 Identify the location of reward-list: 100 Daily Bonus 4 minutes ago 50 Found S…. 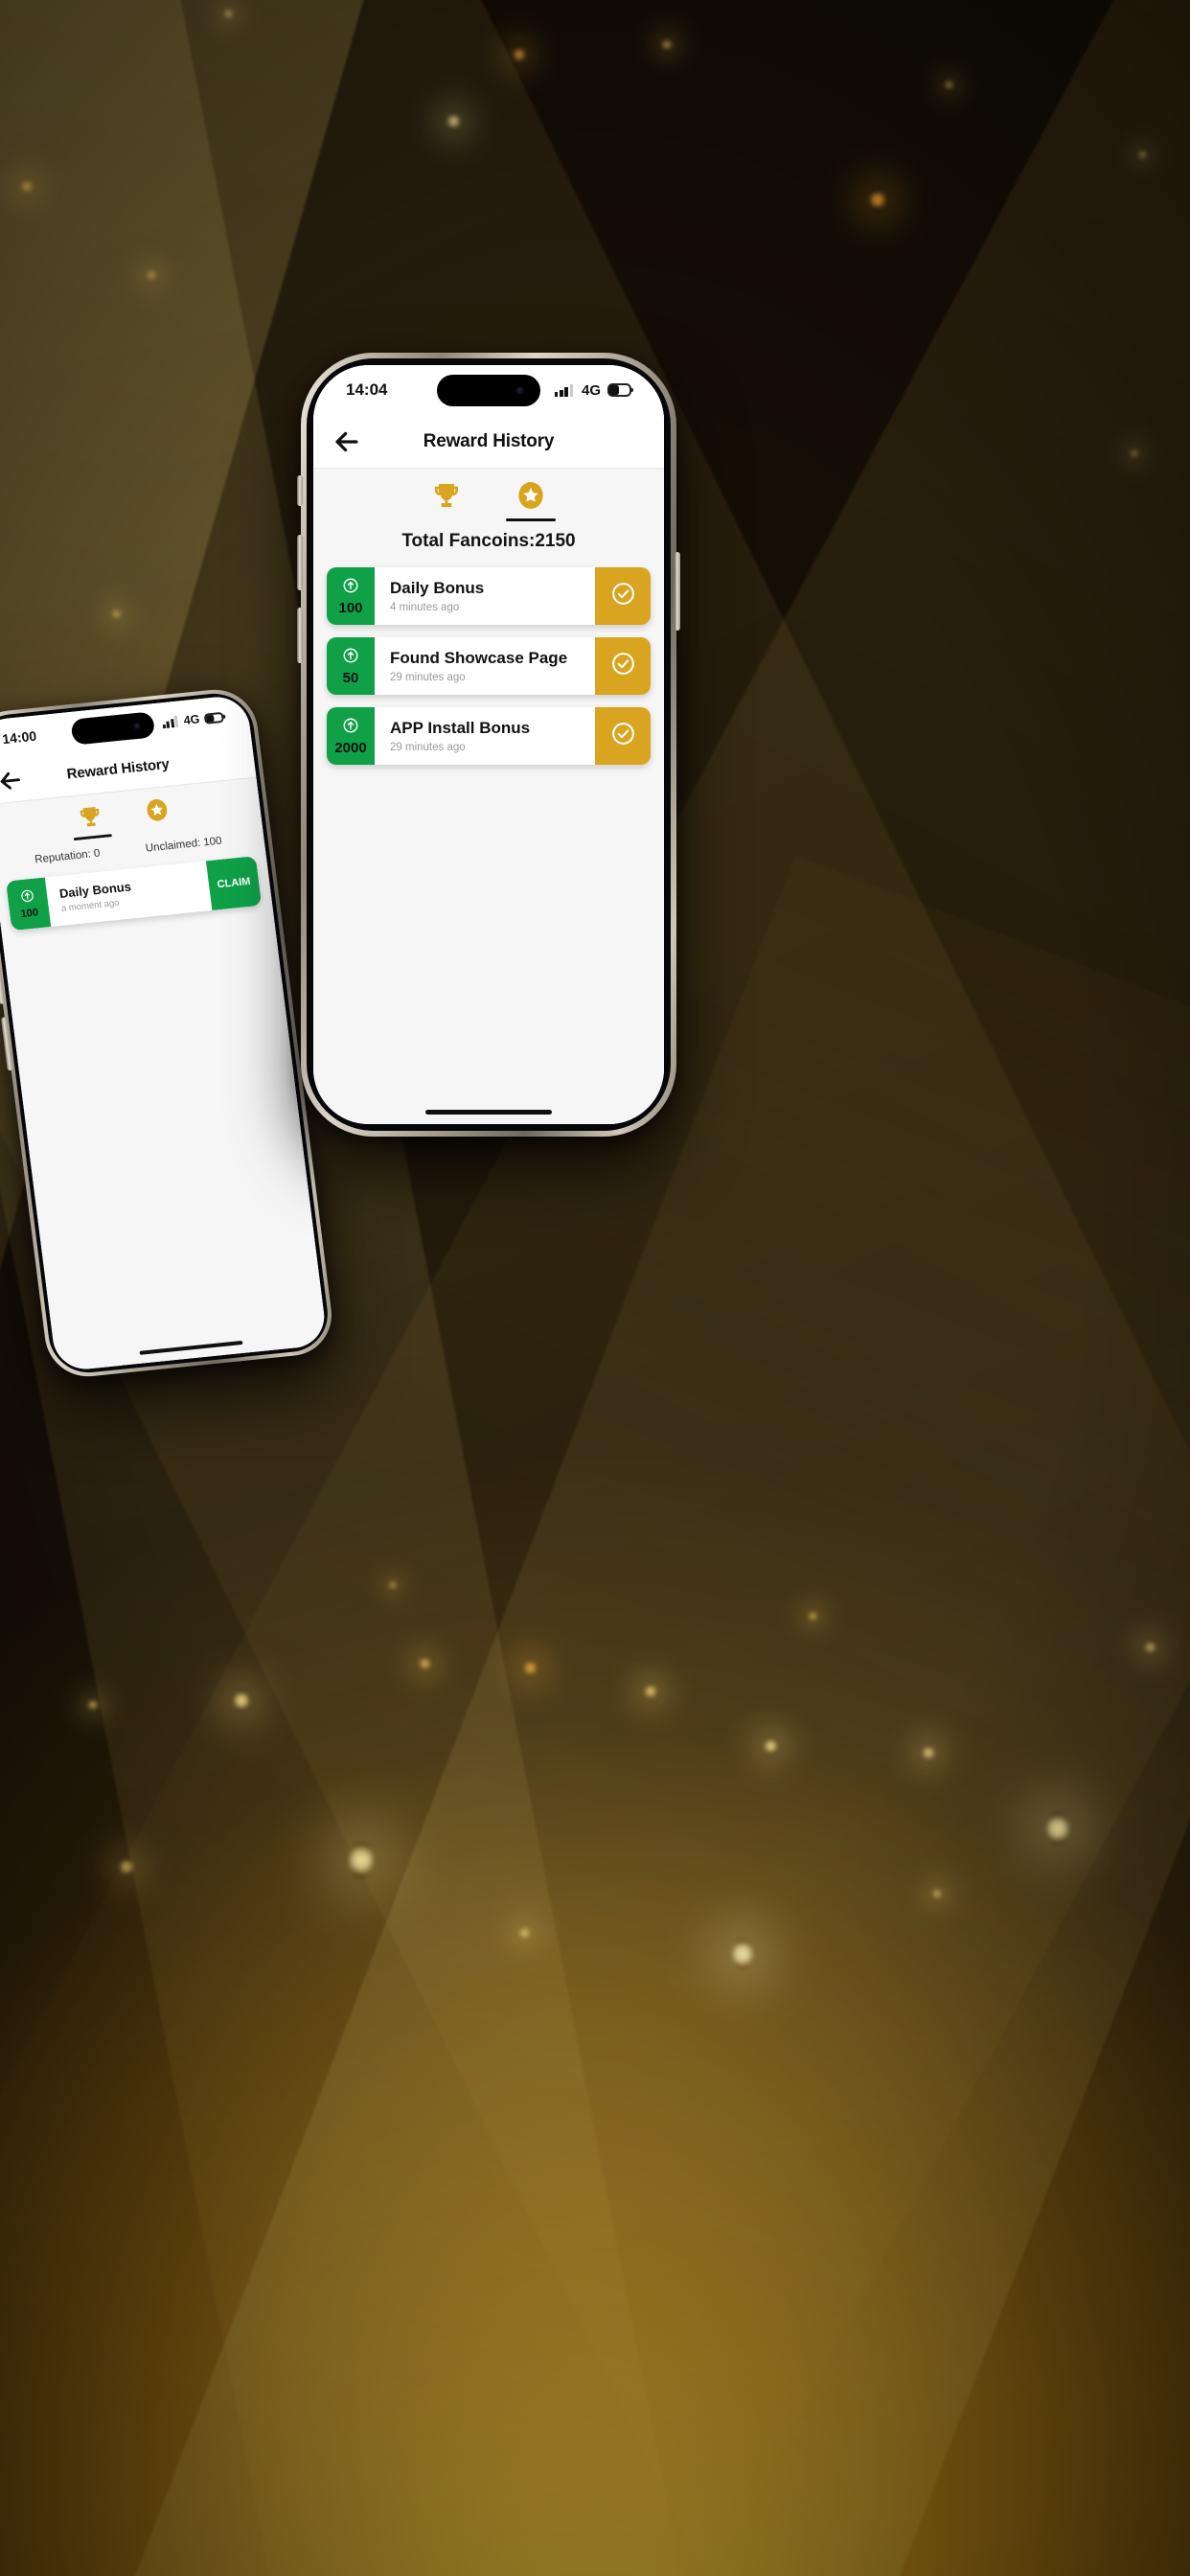
(489, 838).